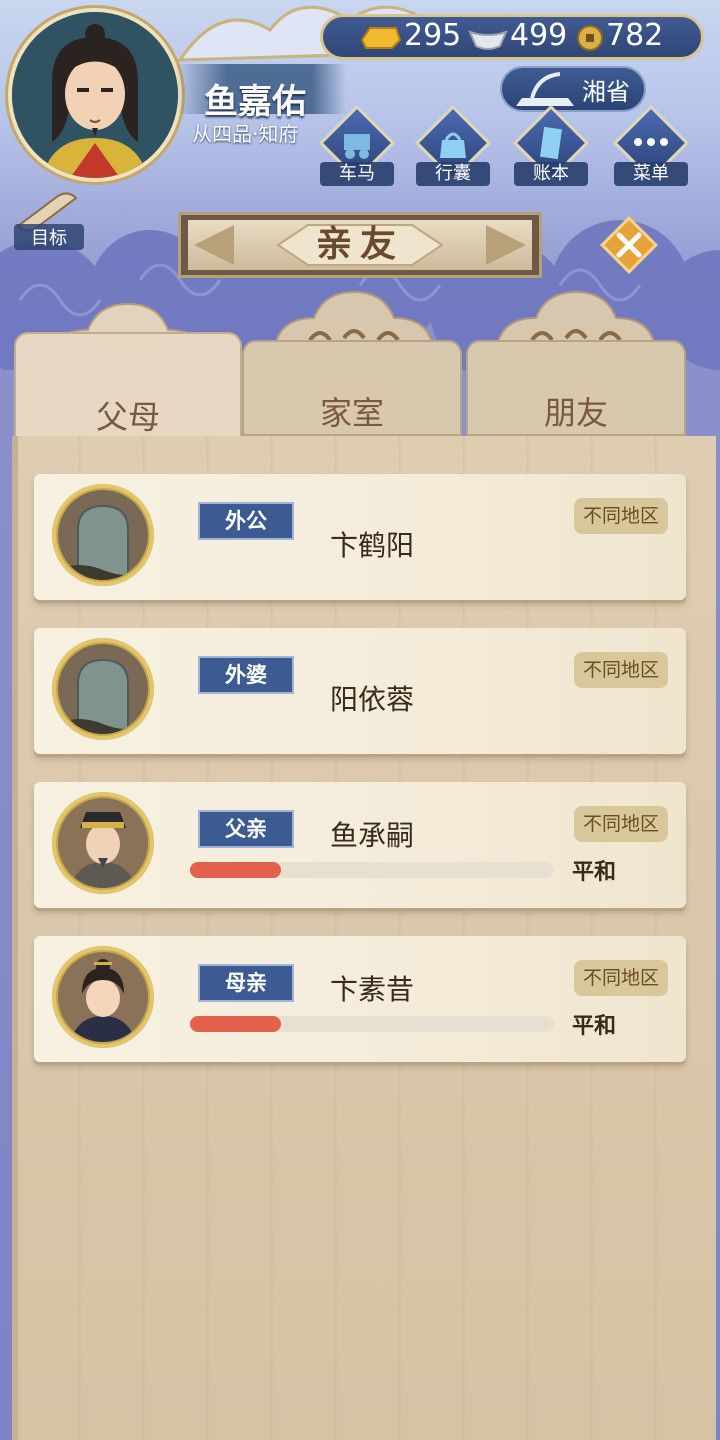 Image resolution: width=720 pixels, height=1440 pixels. What do you see at coordinates (576, 367) in the screenshot?
I see `tab-friends: 朋友` at bounding box center [576, 367].